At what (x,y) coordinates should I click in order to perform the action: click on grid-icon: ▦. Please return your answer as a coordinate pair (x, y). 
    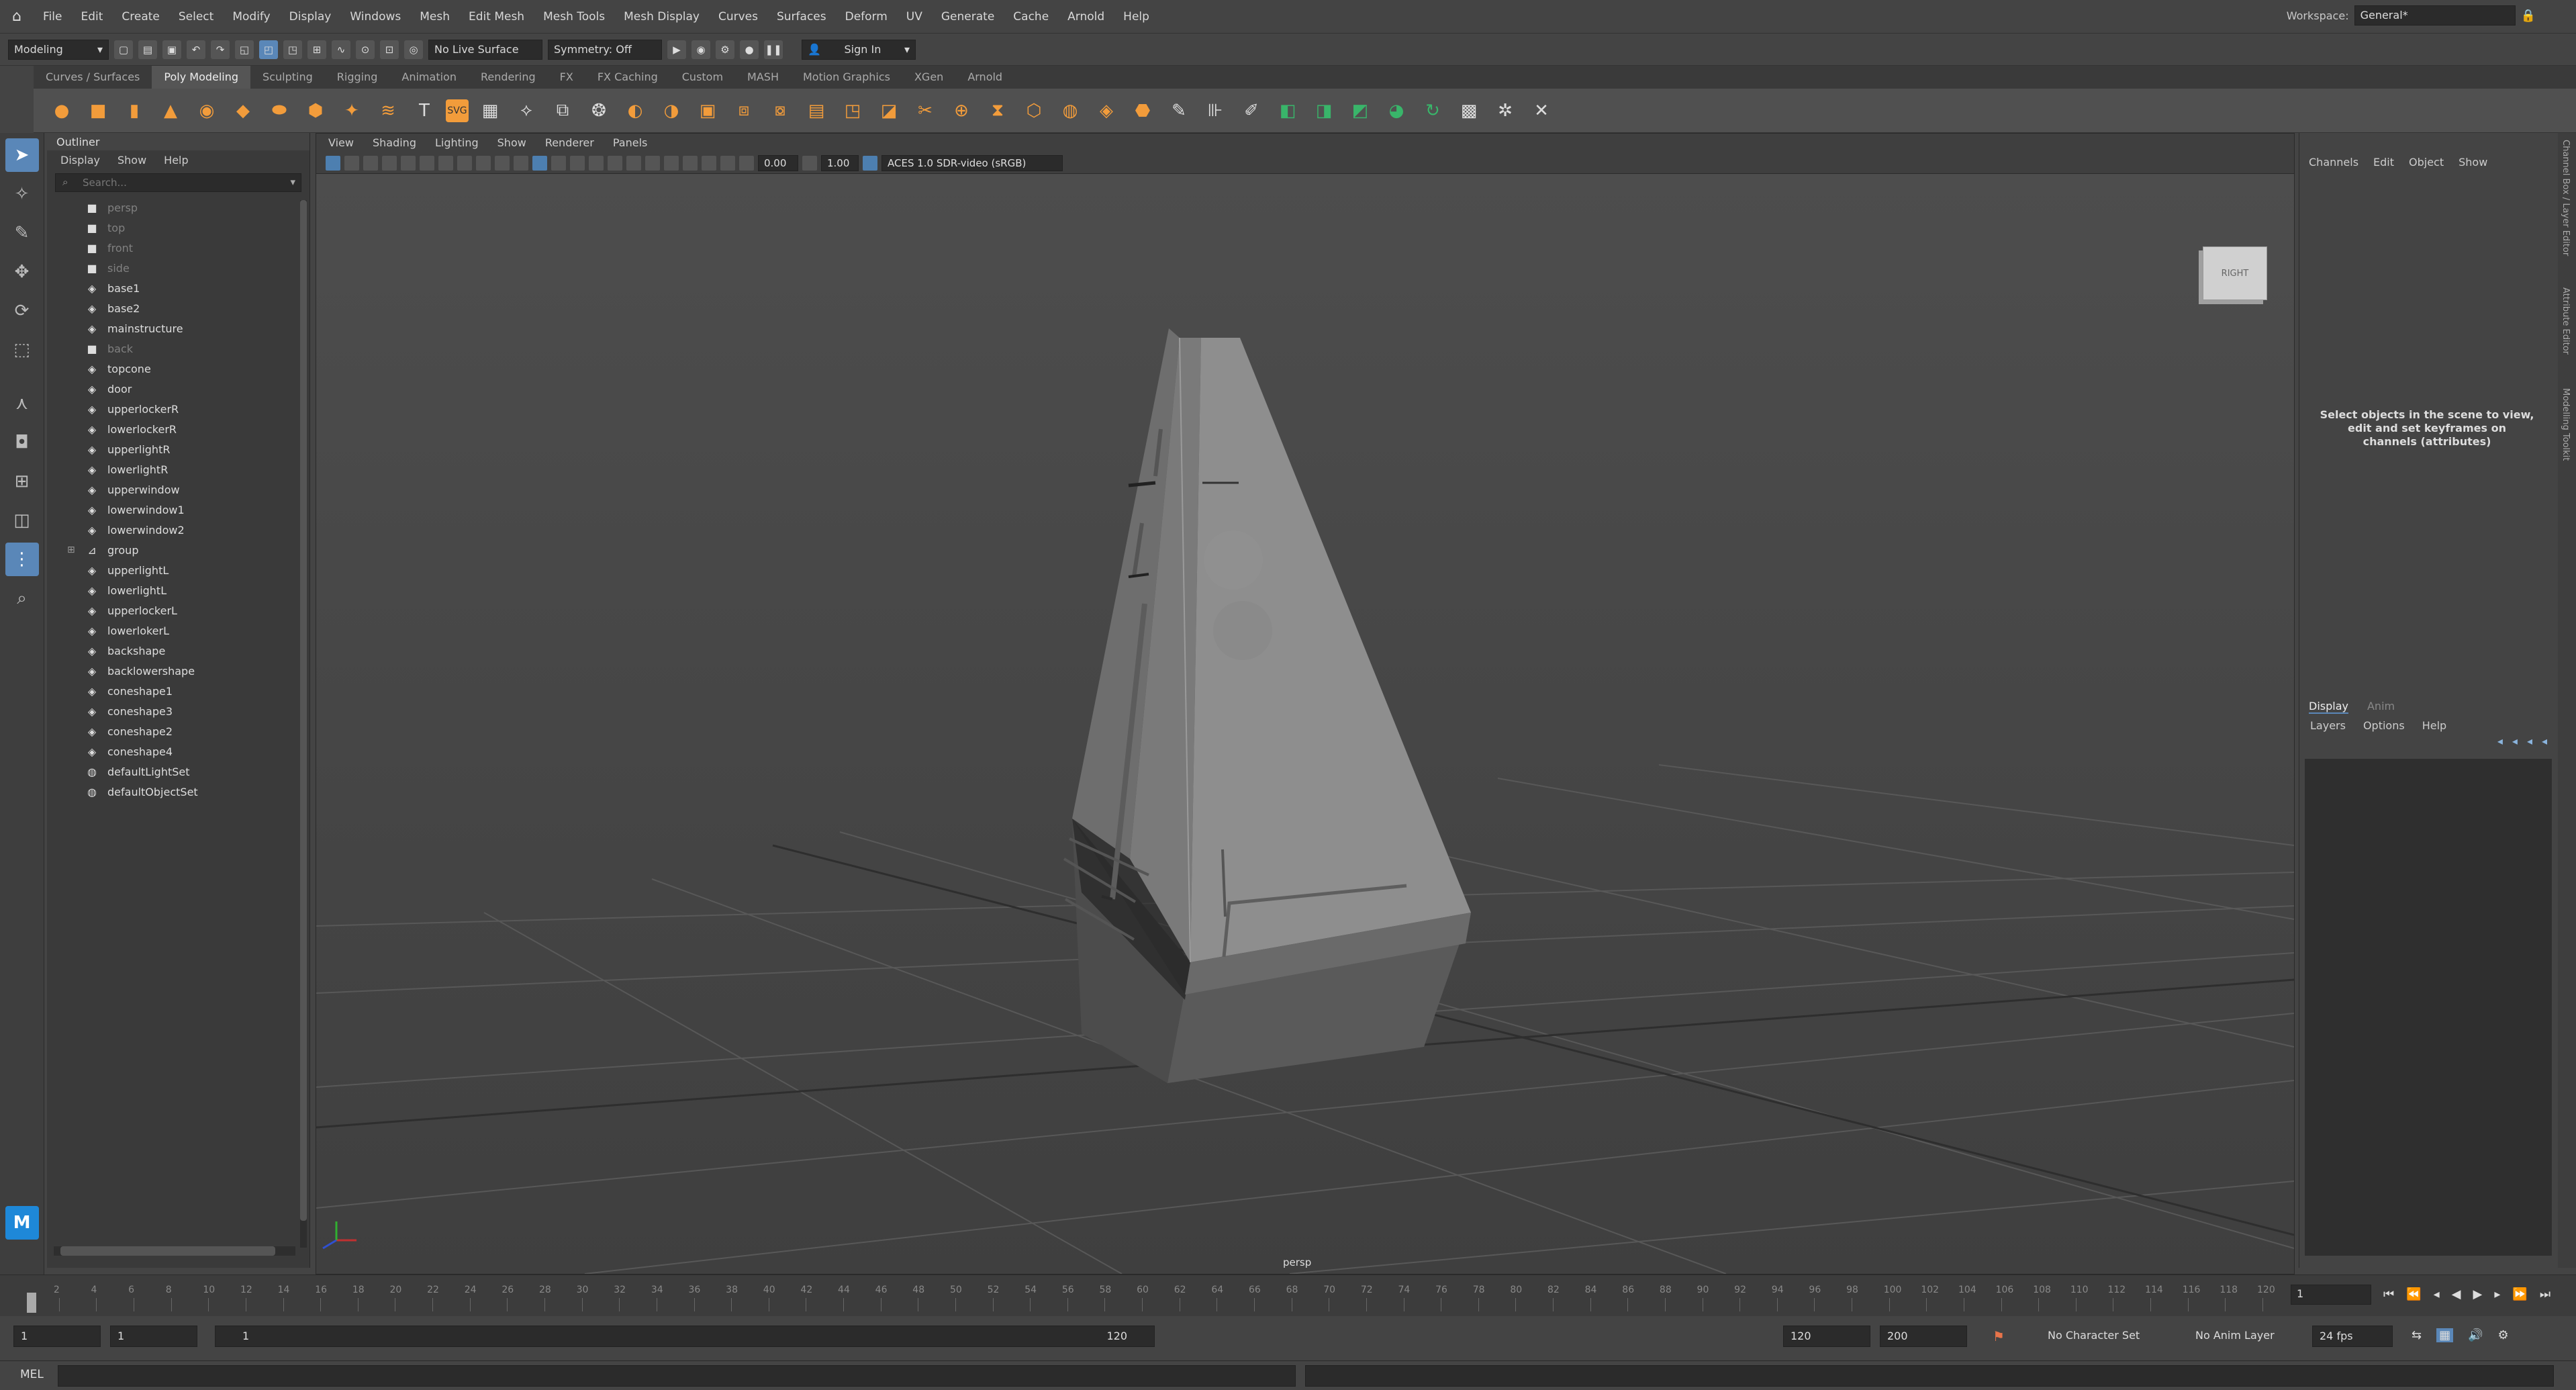
    Looking at the image, I should click on (490, 111).